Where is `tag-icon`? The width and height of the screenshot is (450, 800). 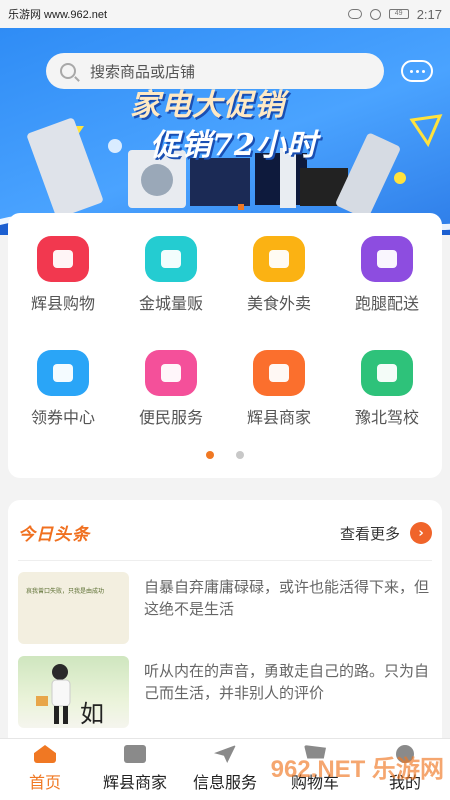 tag-icon is located at coordinates (171, 259).